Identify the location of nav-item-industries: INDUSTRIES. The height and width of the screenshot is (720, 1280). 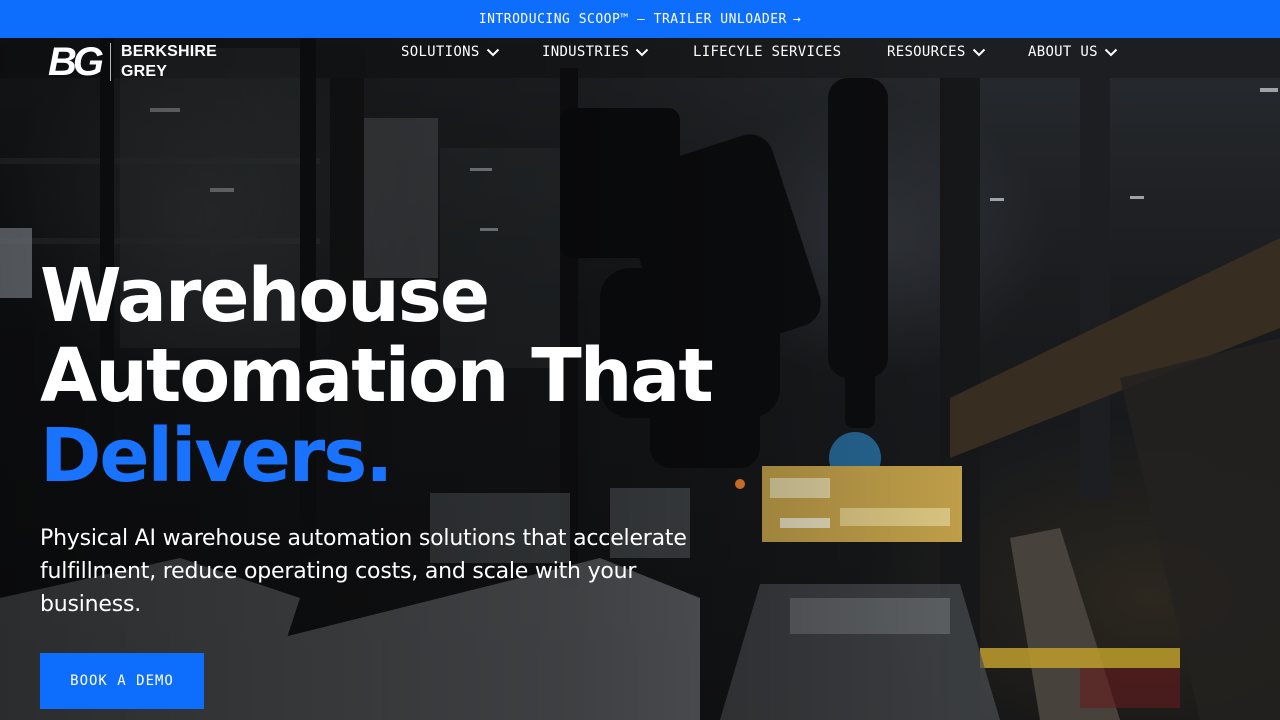
(595, 52).